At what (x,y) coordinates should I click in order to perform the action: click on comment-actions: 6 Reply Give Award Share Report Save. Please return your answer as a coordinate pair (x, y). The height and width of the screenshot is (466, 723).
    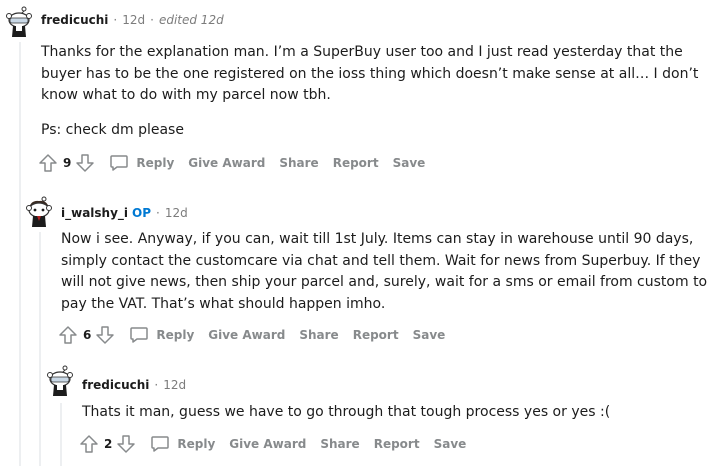
    Looking at the image, I should click on (251, 335).